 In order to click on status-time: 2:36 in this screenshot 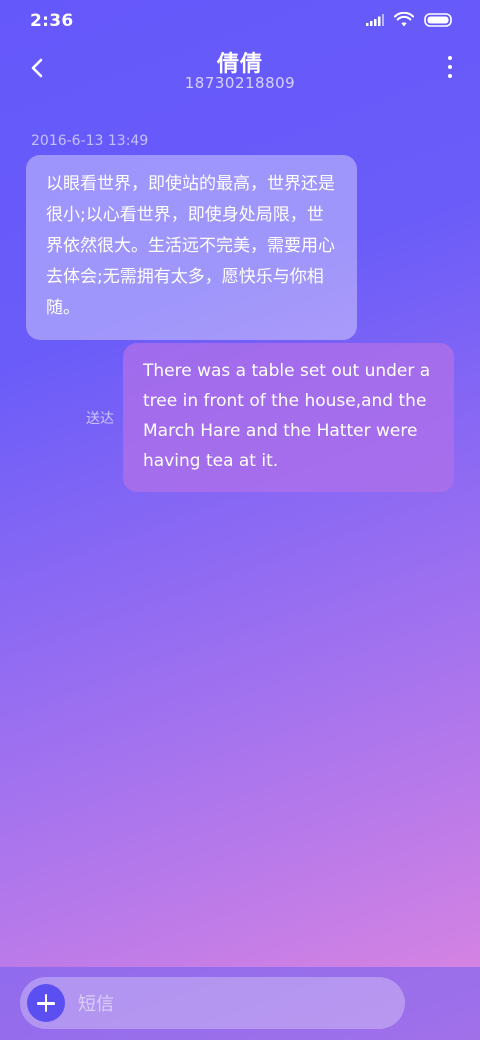, I will do `click(52, 21)`.